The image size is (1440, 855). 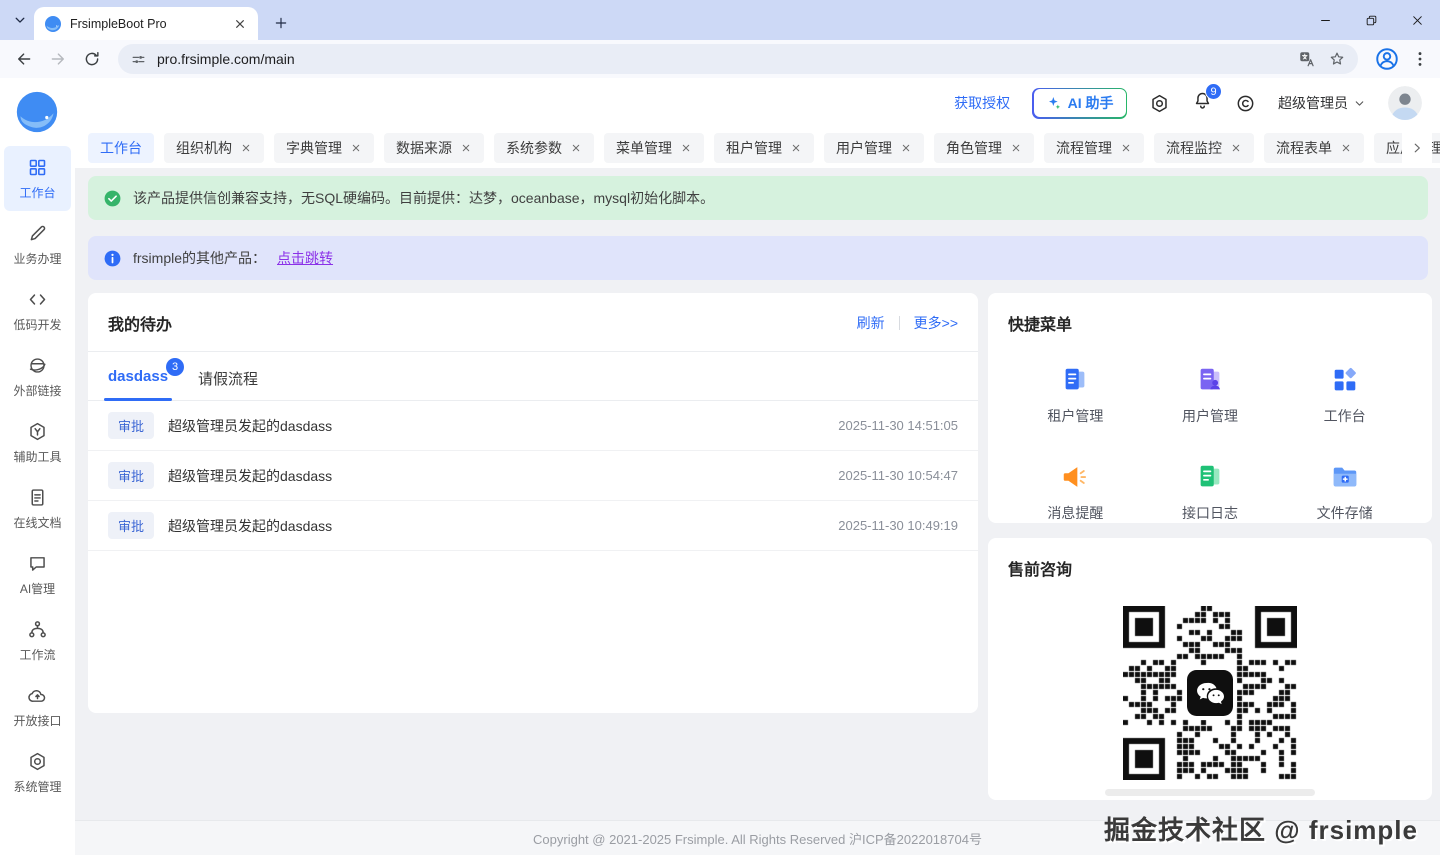 I want to click on forward-button, so click(x=58, y=59).